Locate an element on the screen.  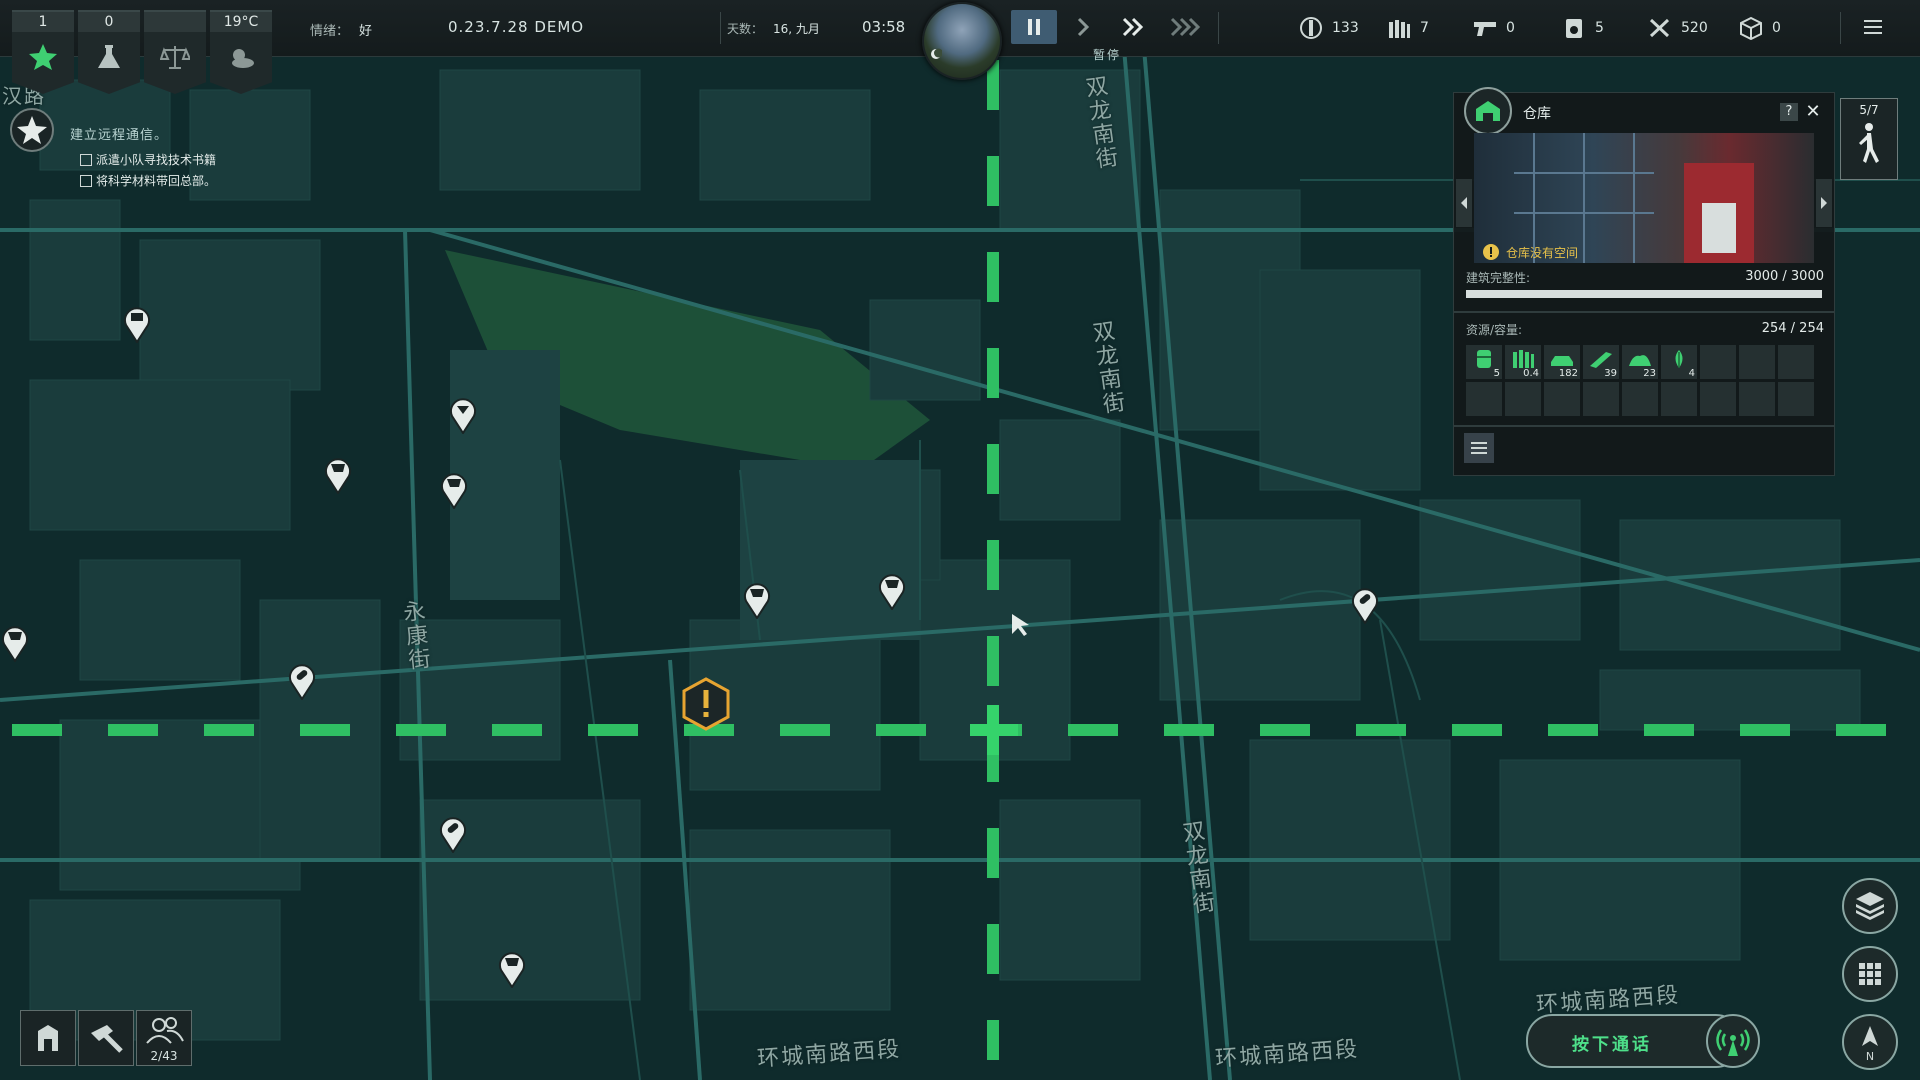
radio-tower-icon is located at coordinates (1733, 1042).